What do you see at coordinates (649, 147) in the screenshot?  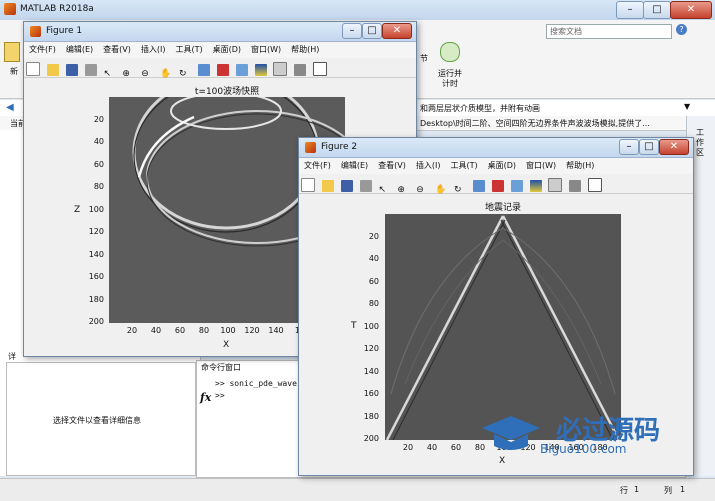 I see `figure2-maximize-button: □` at bounding box center [649, 147].